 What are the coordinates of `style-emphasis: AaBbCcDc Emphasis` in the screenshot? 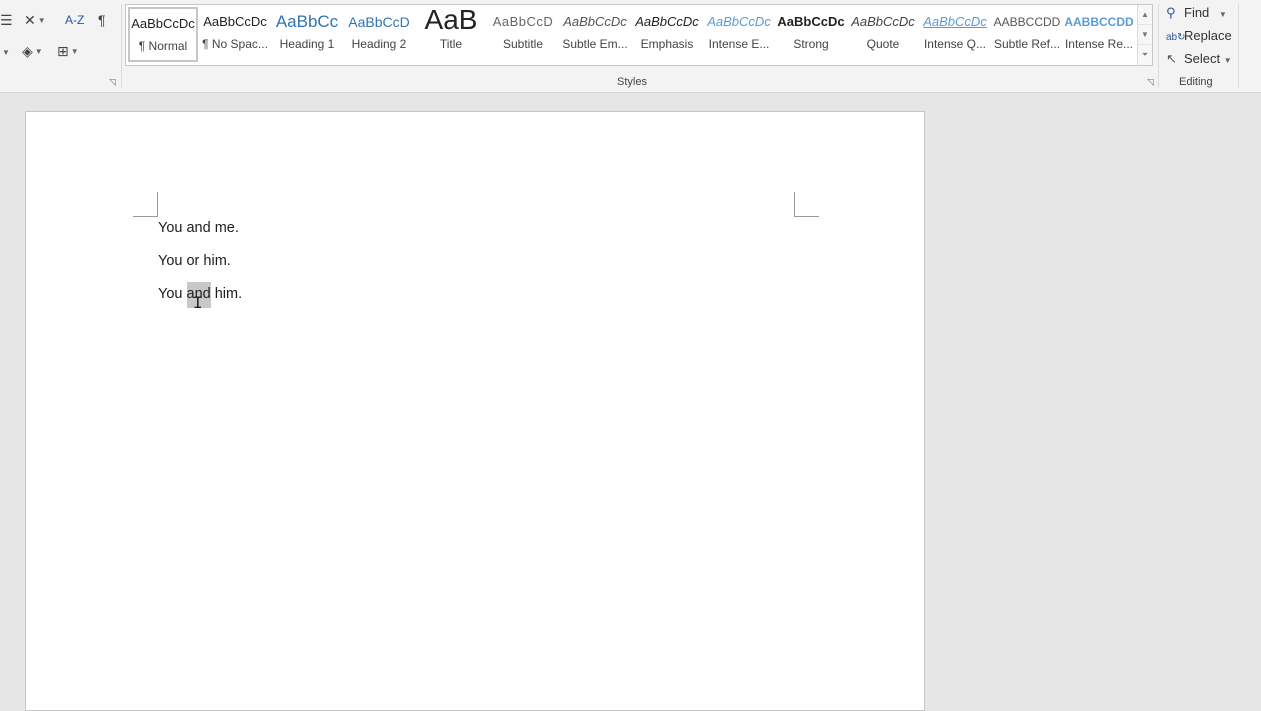 It's located at (667, 34).